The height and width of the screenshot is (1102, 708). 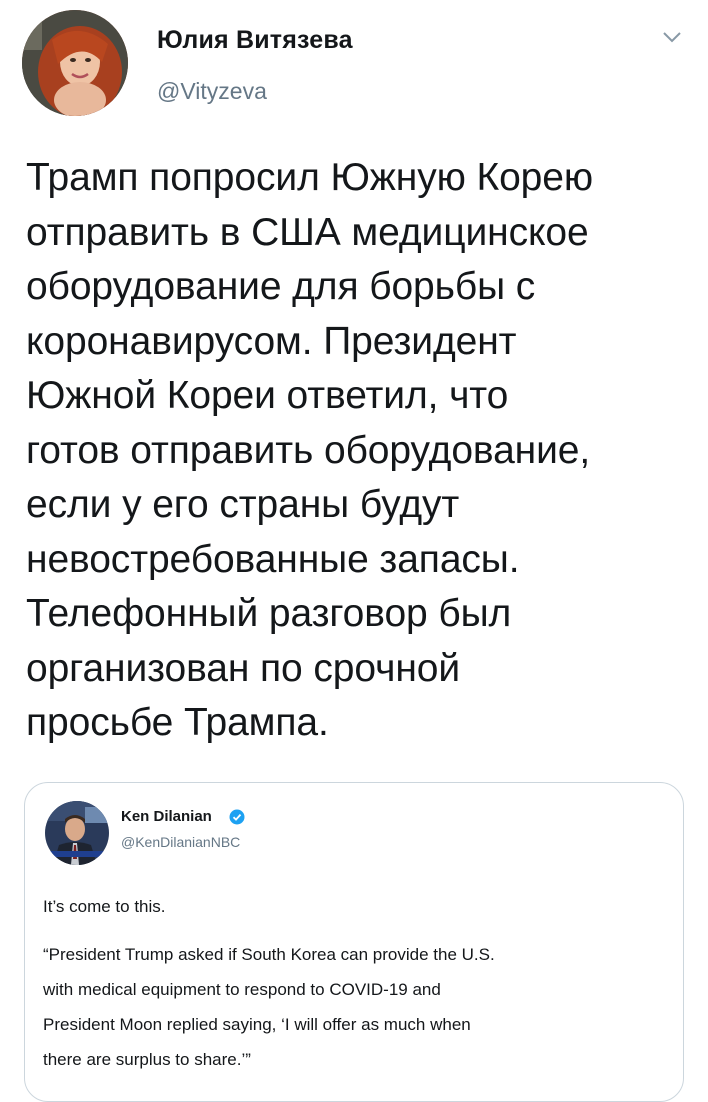 What do you see at coordinates (77, 833) in the screenshot?
I see `quoted-author-avatar` at bounding box center [77, 833].